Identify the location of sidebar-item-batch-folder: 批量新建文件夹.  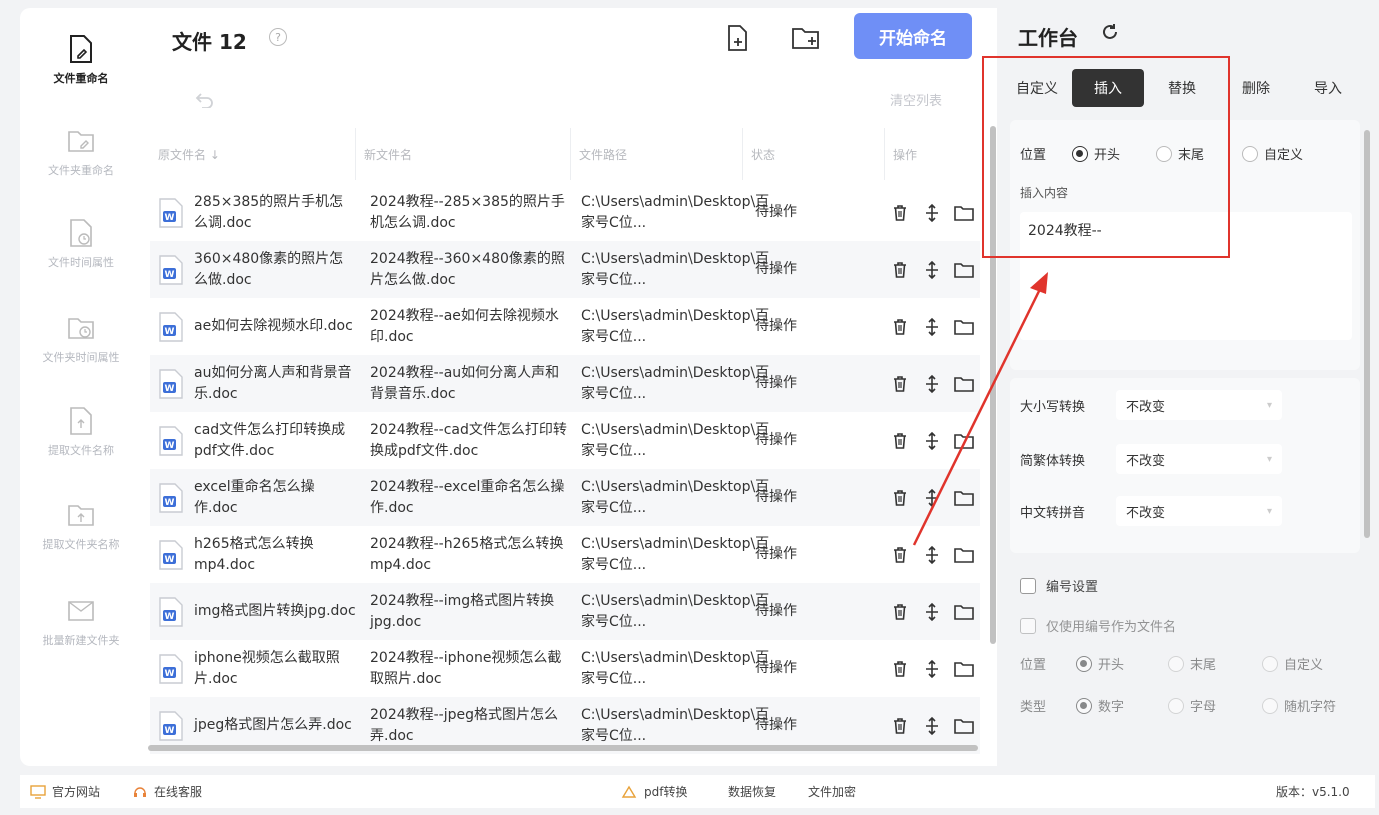
(81, 618).